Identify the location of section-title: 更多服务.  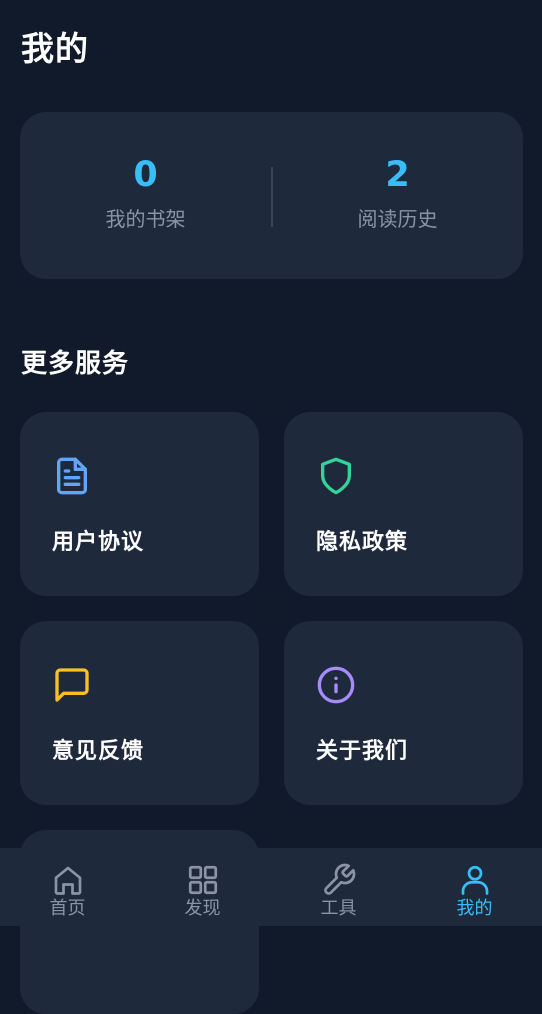
(75, 364).